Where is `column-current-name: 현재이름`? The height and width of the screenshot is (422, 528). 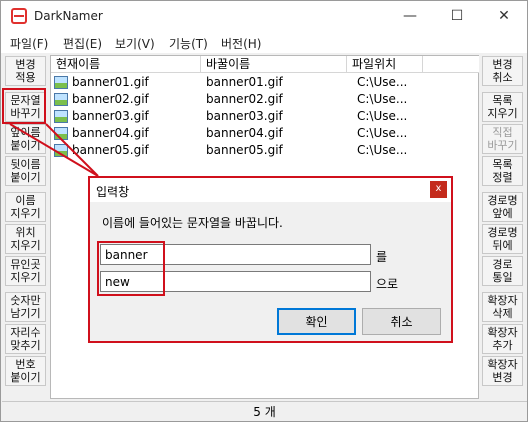 column-current-name: 현재이름 is located at coordinates (126, 64).